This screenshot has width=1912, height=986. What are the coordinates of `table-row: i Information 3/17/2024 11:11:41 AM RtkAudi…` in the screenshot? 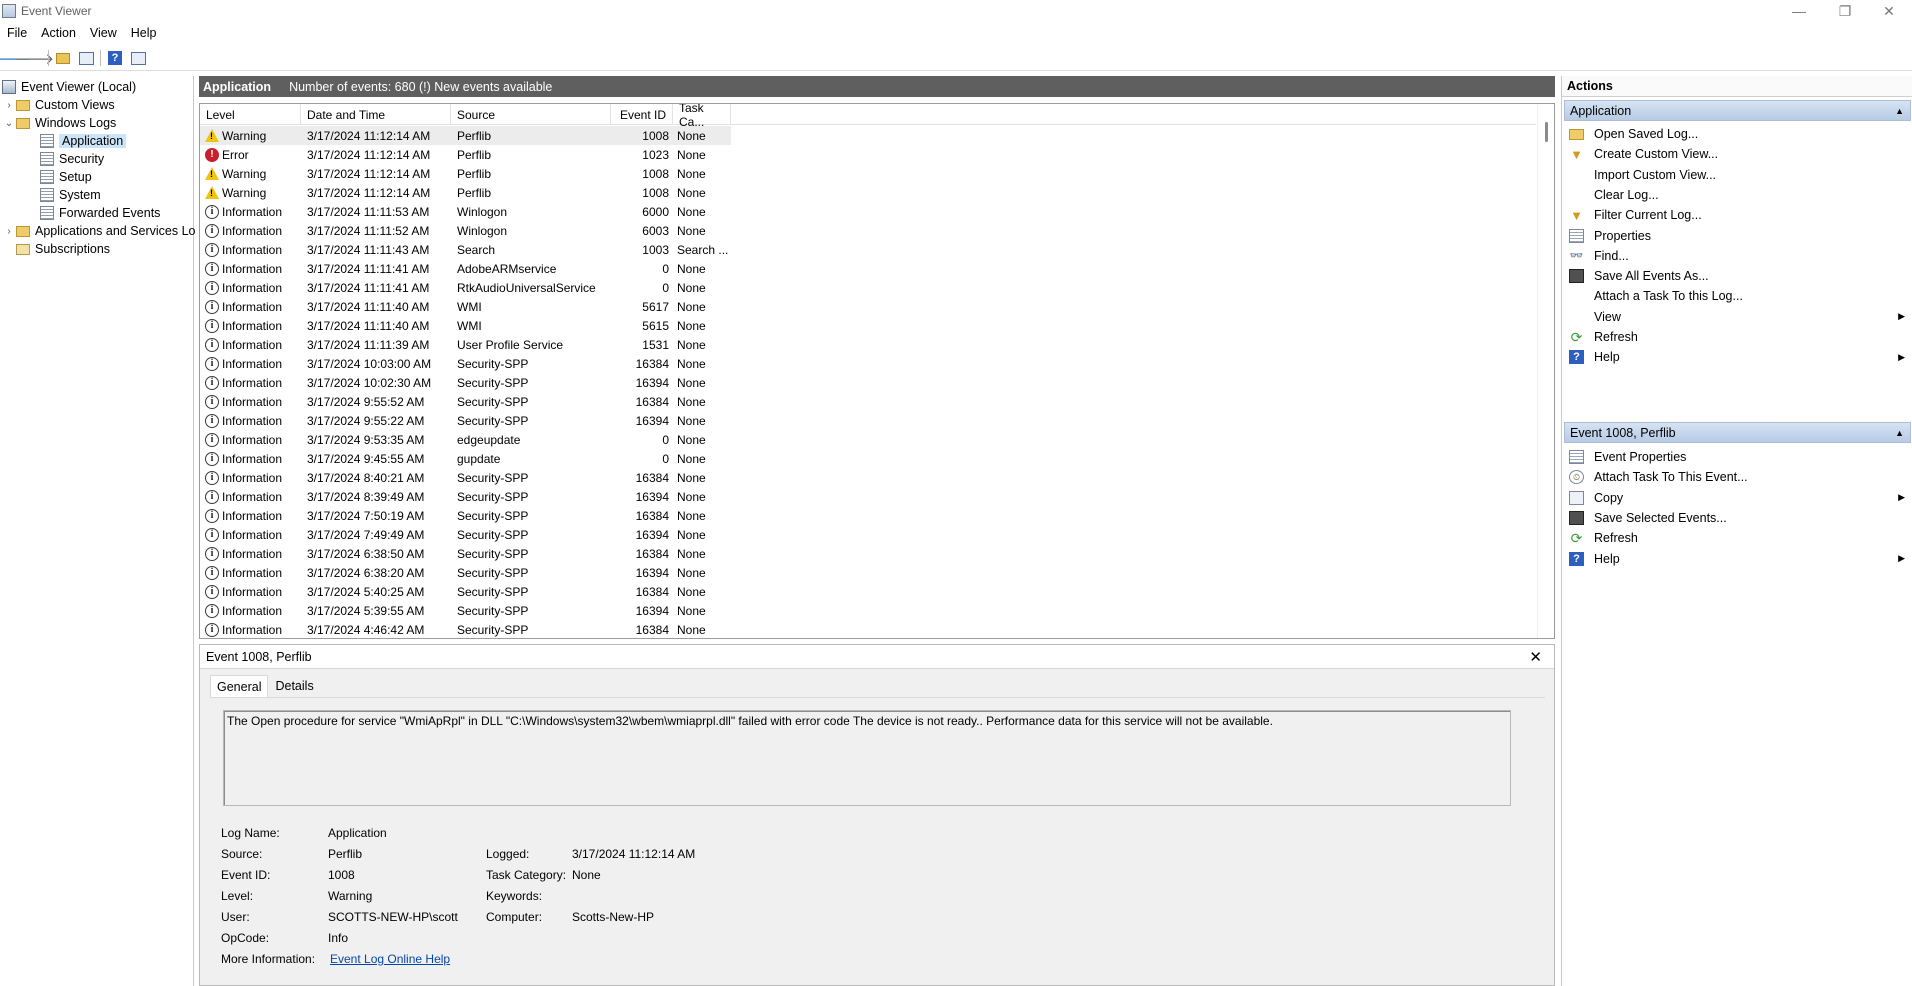 It's located at (465, 287).